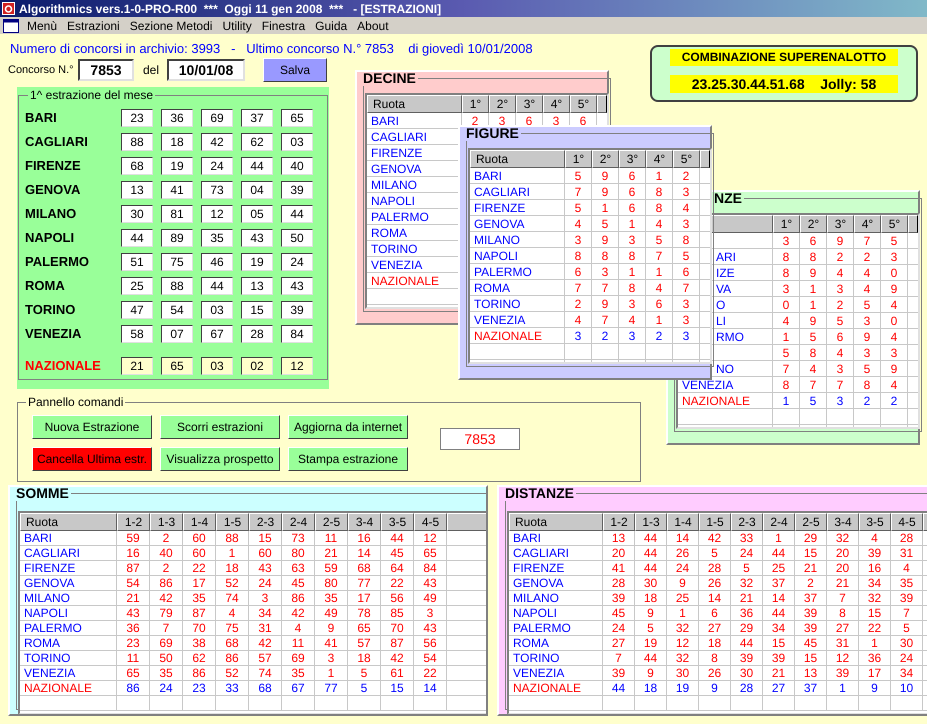 Image resolution: width=927 pixels, height=724 pixels. I want to click on cell-value: 14, so click(683, 538).